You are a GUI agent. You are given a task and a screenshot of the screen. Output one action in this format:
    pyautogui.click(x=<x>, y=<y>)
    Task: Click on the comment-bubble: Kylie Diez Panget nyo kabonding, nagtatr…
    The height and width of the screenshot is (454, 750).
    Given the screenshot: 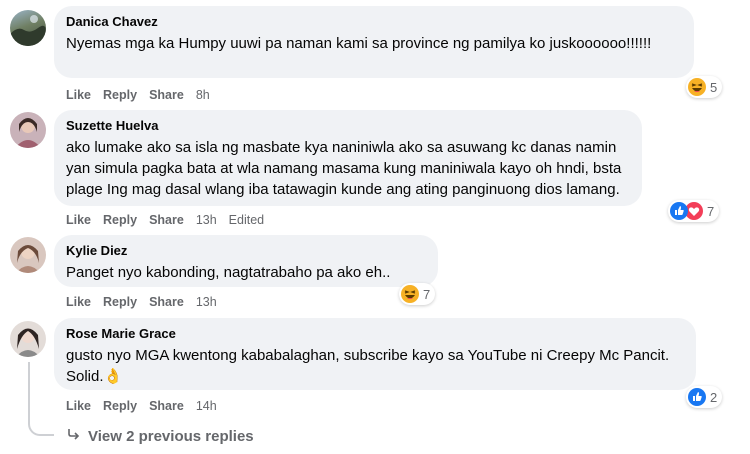 What is the action you would take?
    pyautogui.click(x=246, y=261)
    